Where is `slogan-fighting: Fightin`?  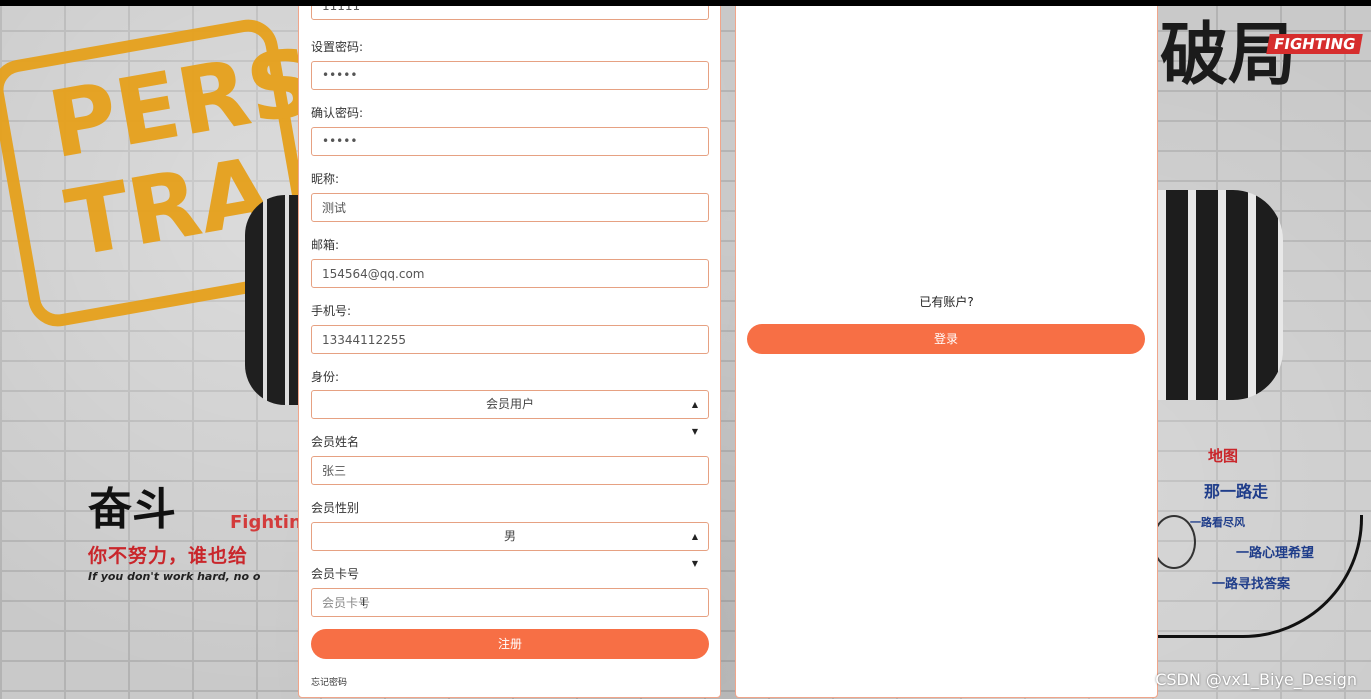
slogan-fighting: Fightin is located at coordinates (266, 522).